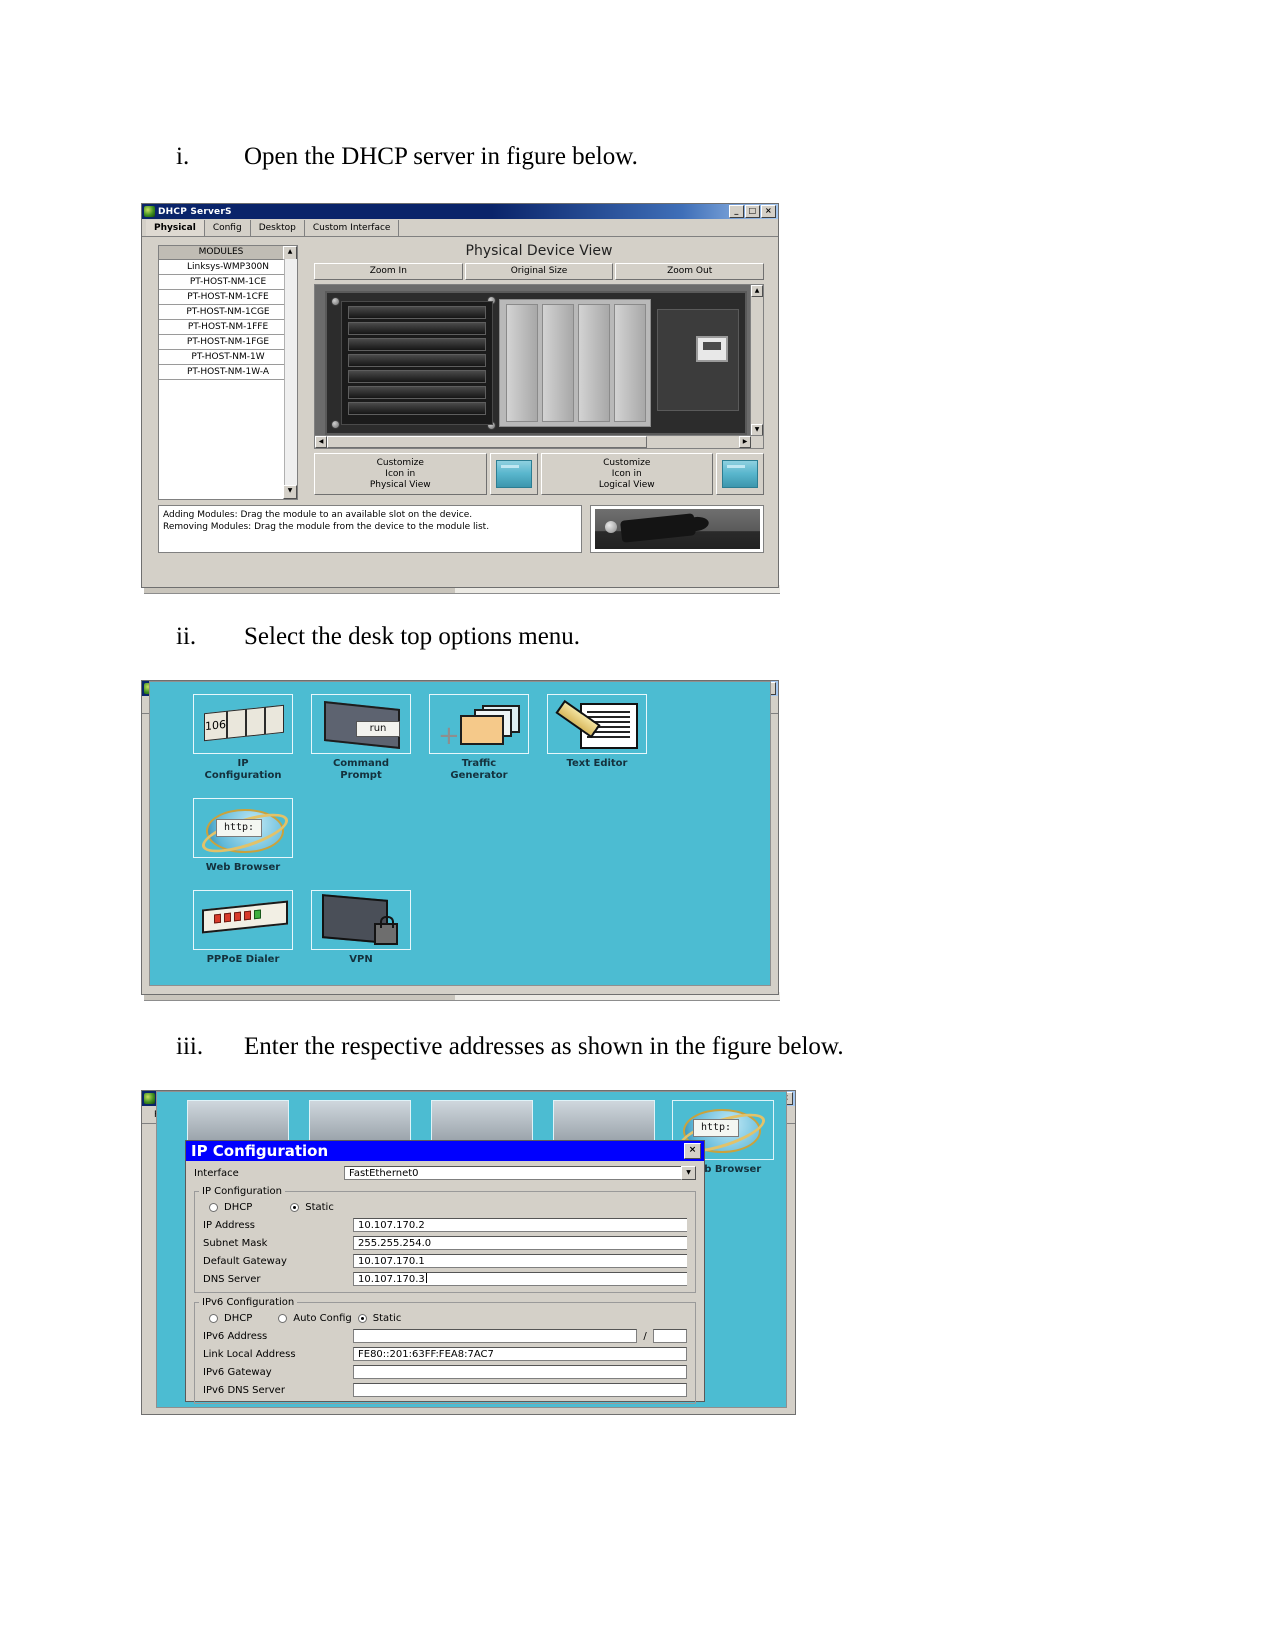 This screenshot has height=1650, width=1275. I want to click on close-button: ×, so click(768, 211).